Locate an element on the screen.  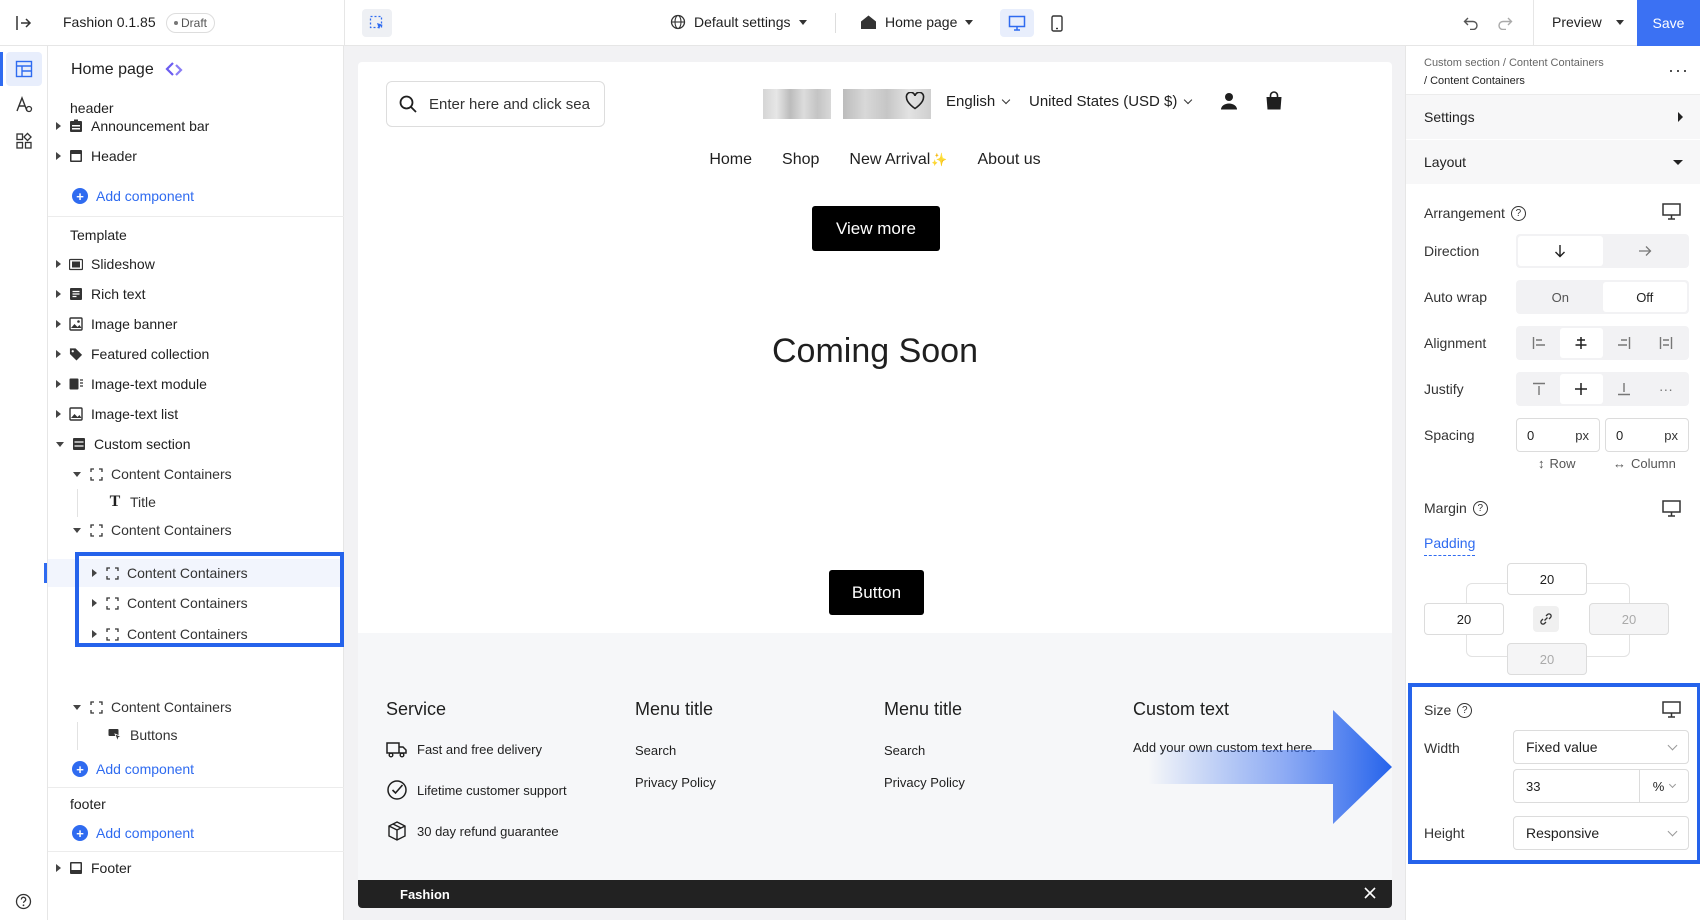
default-settings-dropdown: Default settings is located at coordinates (738, 22).